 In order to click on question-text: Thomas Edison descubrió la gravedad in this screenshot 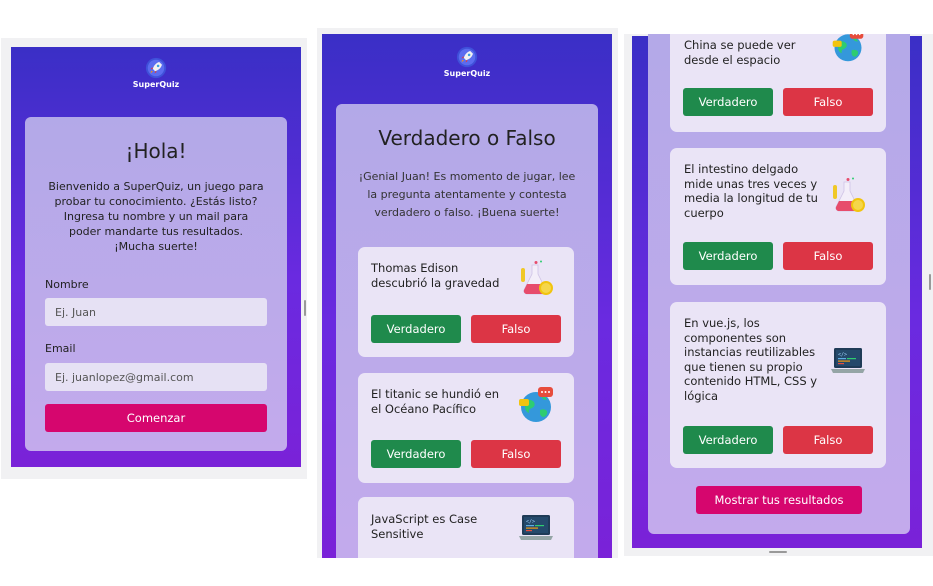, I will do `click(435, 275)`.